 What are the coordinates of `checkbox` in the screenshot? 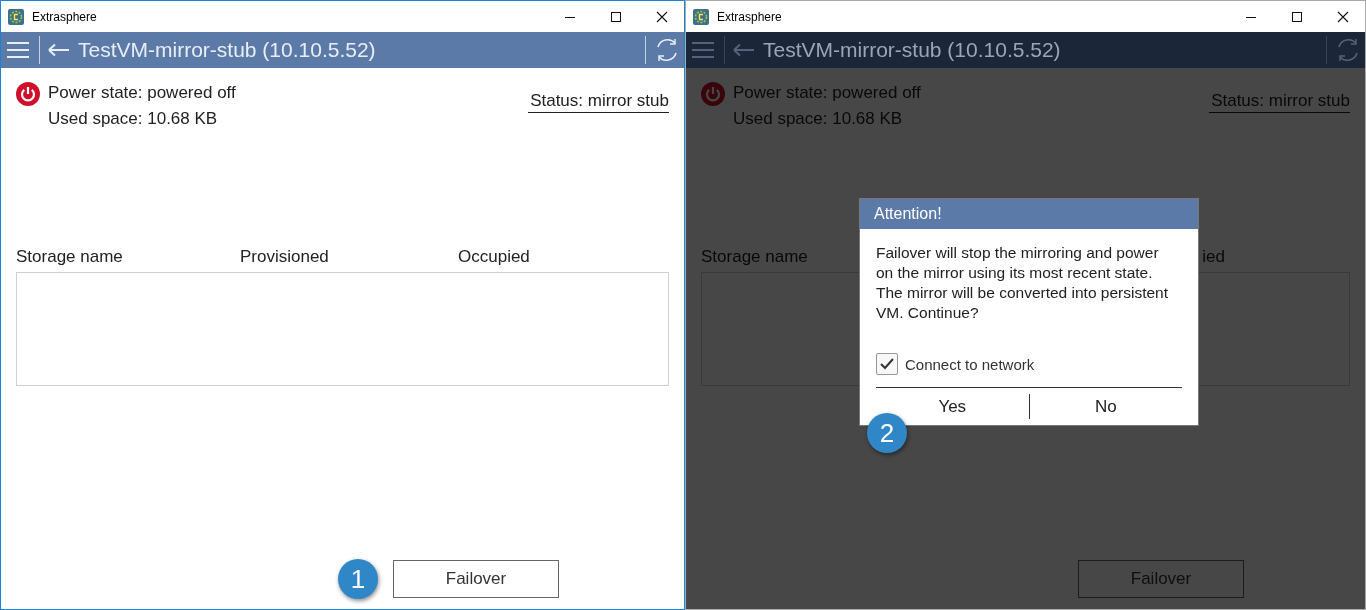 It's located at (887, 364).